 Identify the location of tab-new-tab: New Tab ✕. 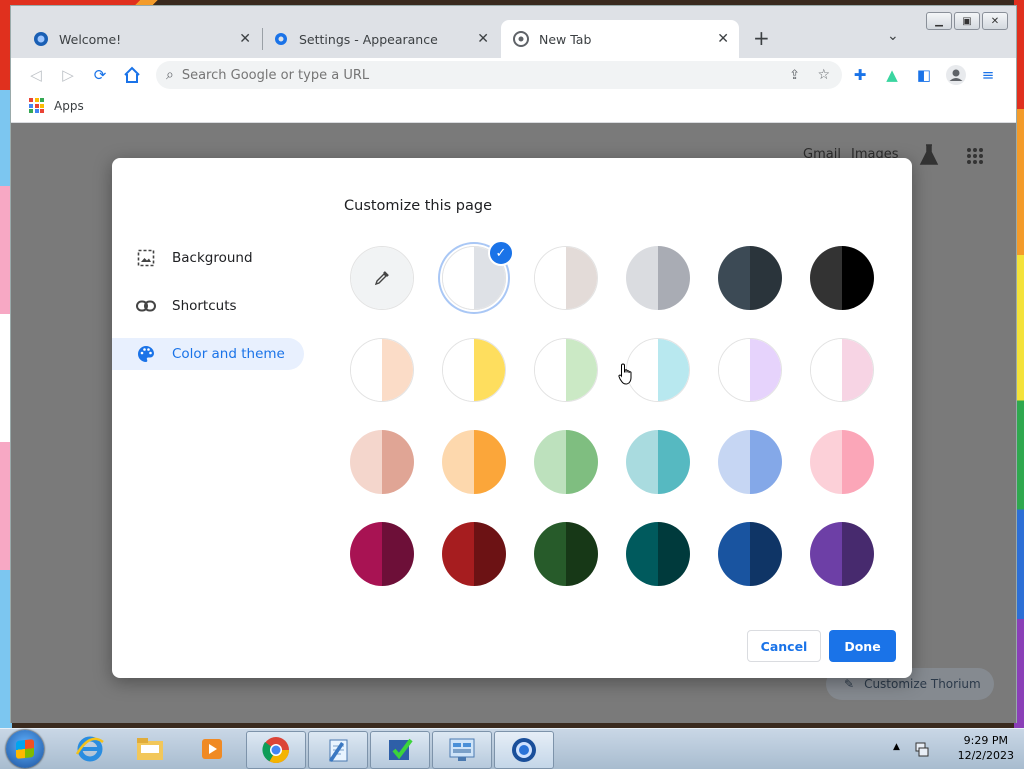
(620, 39).